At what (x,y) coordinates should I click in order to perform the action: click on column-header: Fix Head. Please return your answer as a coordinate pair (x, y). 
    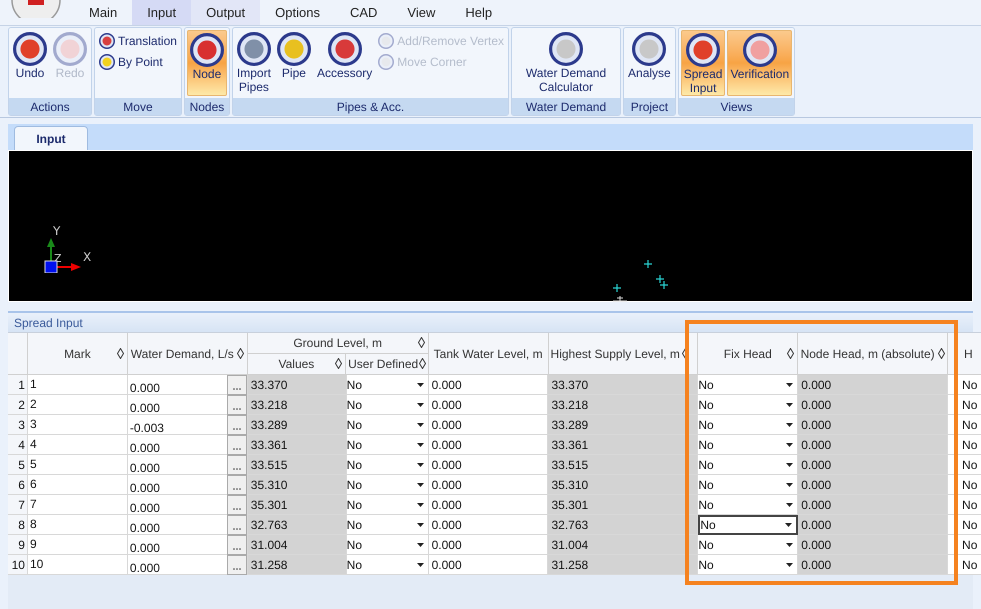
    Looking at the image, I should click on (748, 353).